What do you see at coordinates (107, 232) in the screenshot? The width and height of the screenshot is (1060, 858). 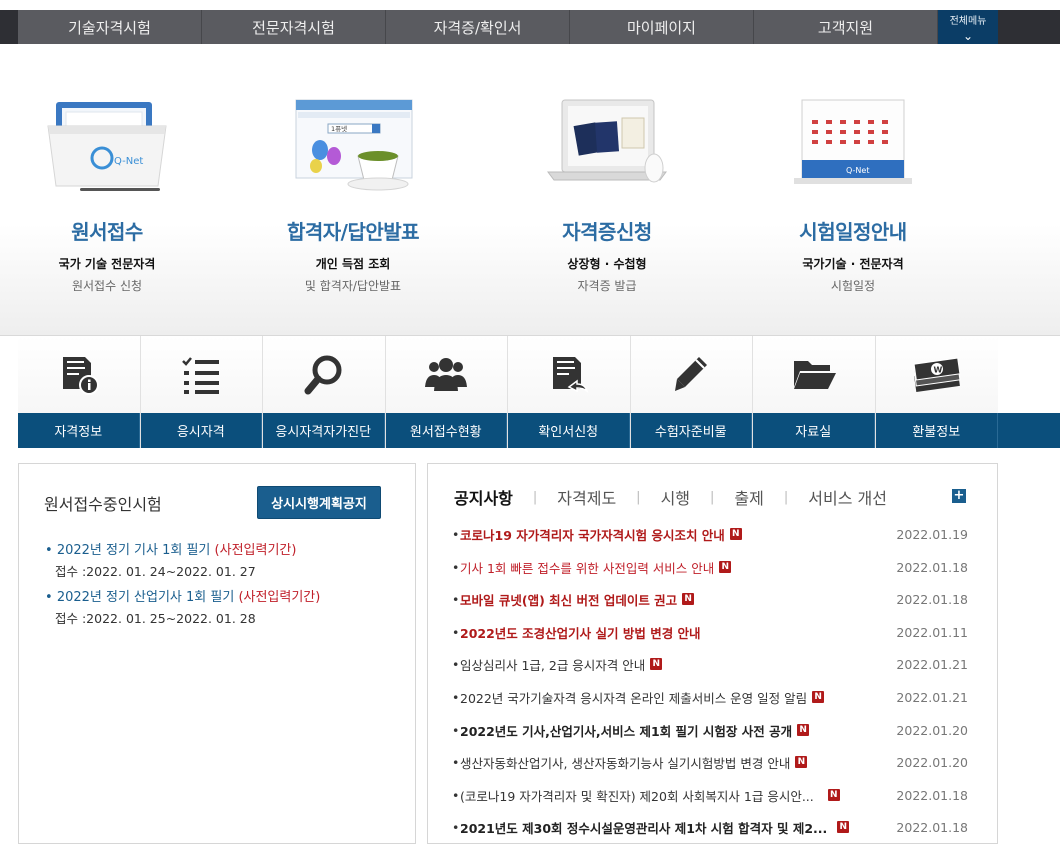 I see `card-title: 원서접수` at bounding box center [107, 232].